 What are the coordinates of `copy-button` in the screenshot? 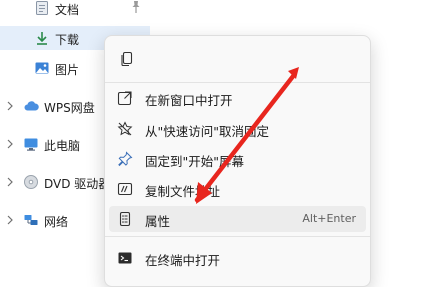 It's located at (127, 59).